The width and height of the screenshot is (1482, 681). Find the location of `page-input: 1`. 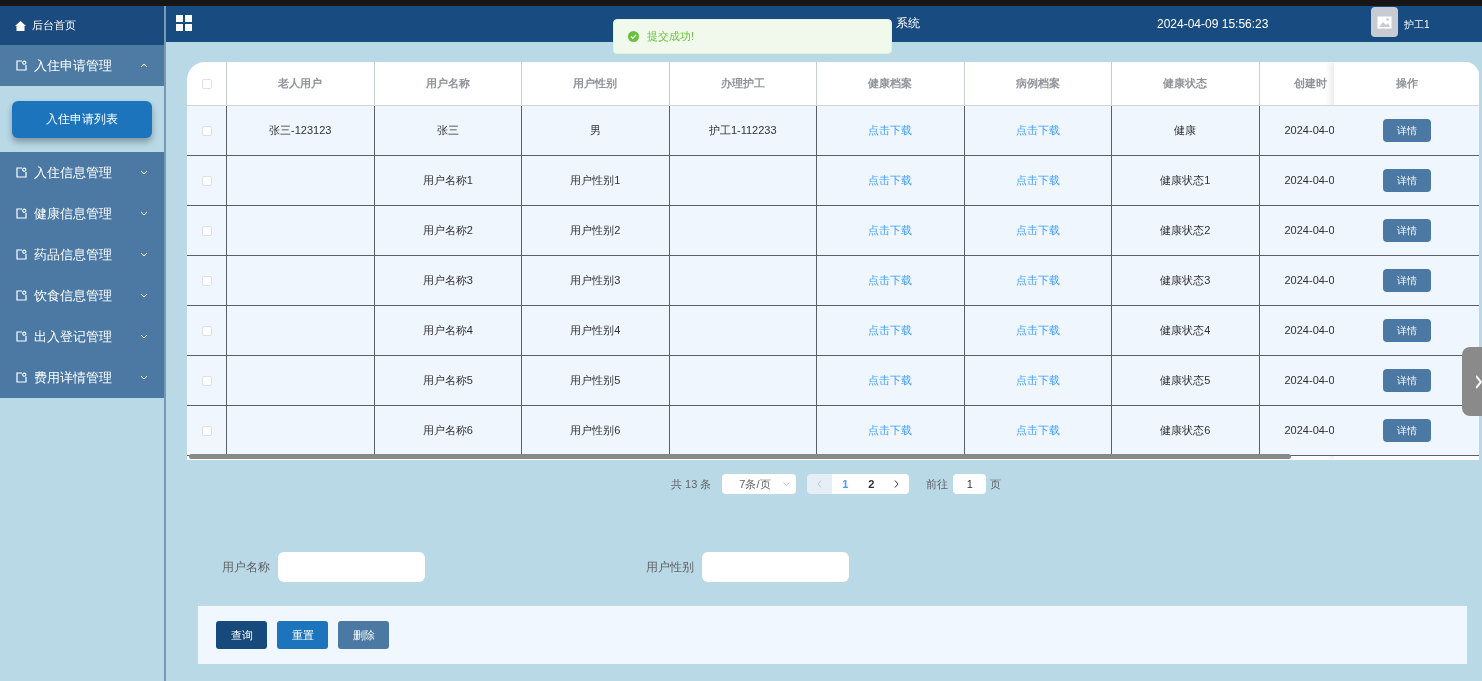

page-input: 1 is located at coordinates (970, 484).